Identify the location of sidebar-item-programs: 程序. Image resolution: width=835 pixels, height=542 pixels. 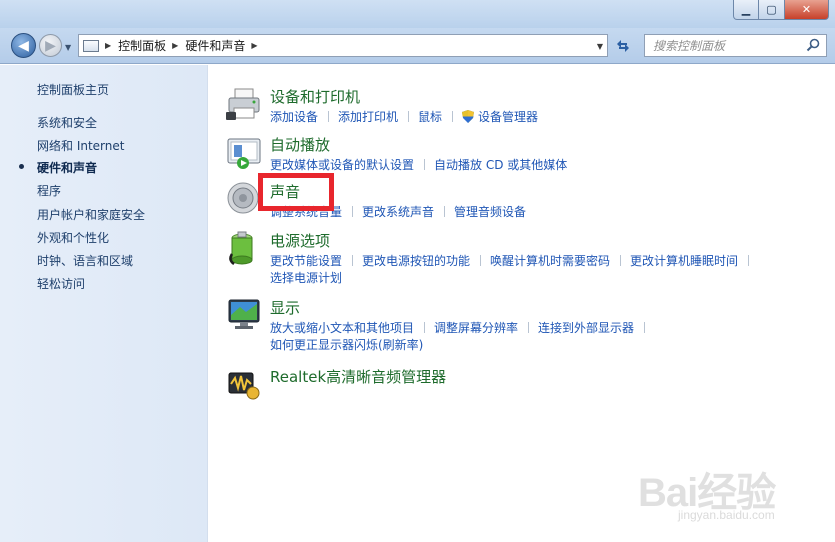
(49, 190).